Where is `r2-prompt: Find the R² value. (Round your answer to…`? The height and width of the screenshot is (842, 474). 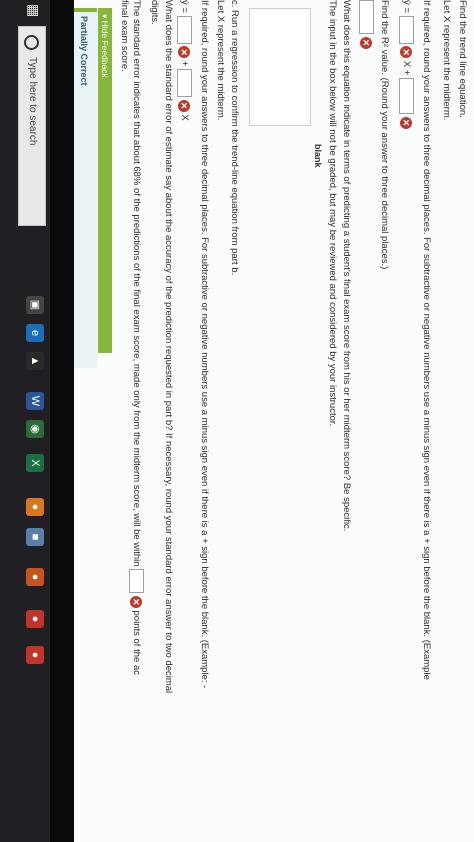 r2-prompt: Find the R² value. (Round your answer to… is located at coordinates (384, 135).